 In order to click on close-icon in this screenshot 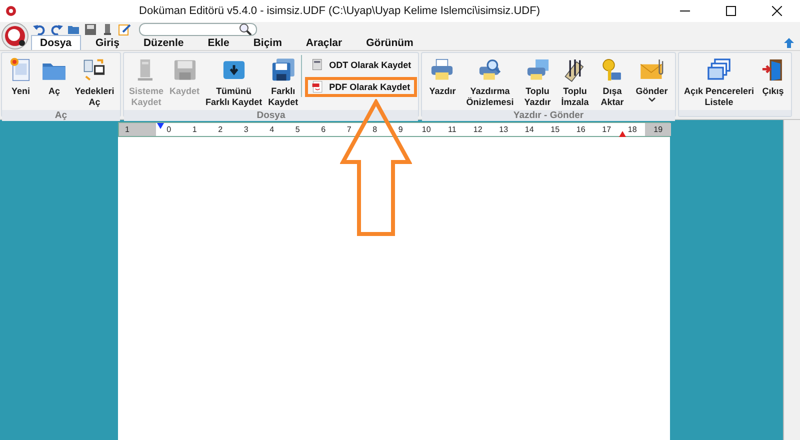, I will do `click(777, 11)`.